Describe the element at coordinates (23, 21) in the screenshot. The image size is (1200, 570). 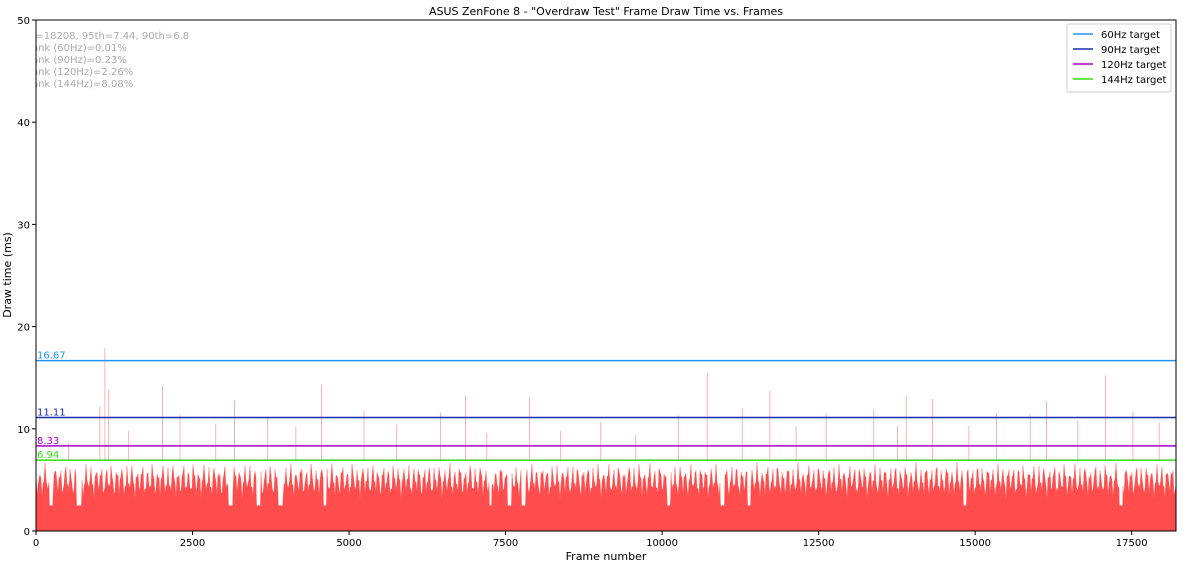
I see `y-tick-label: 50` at that location.